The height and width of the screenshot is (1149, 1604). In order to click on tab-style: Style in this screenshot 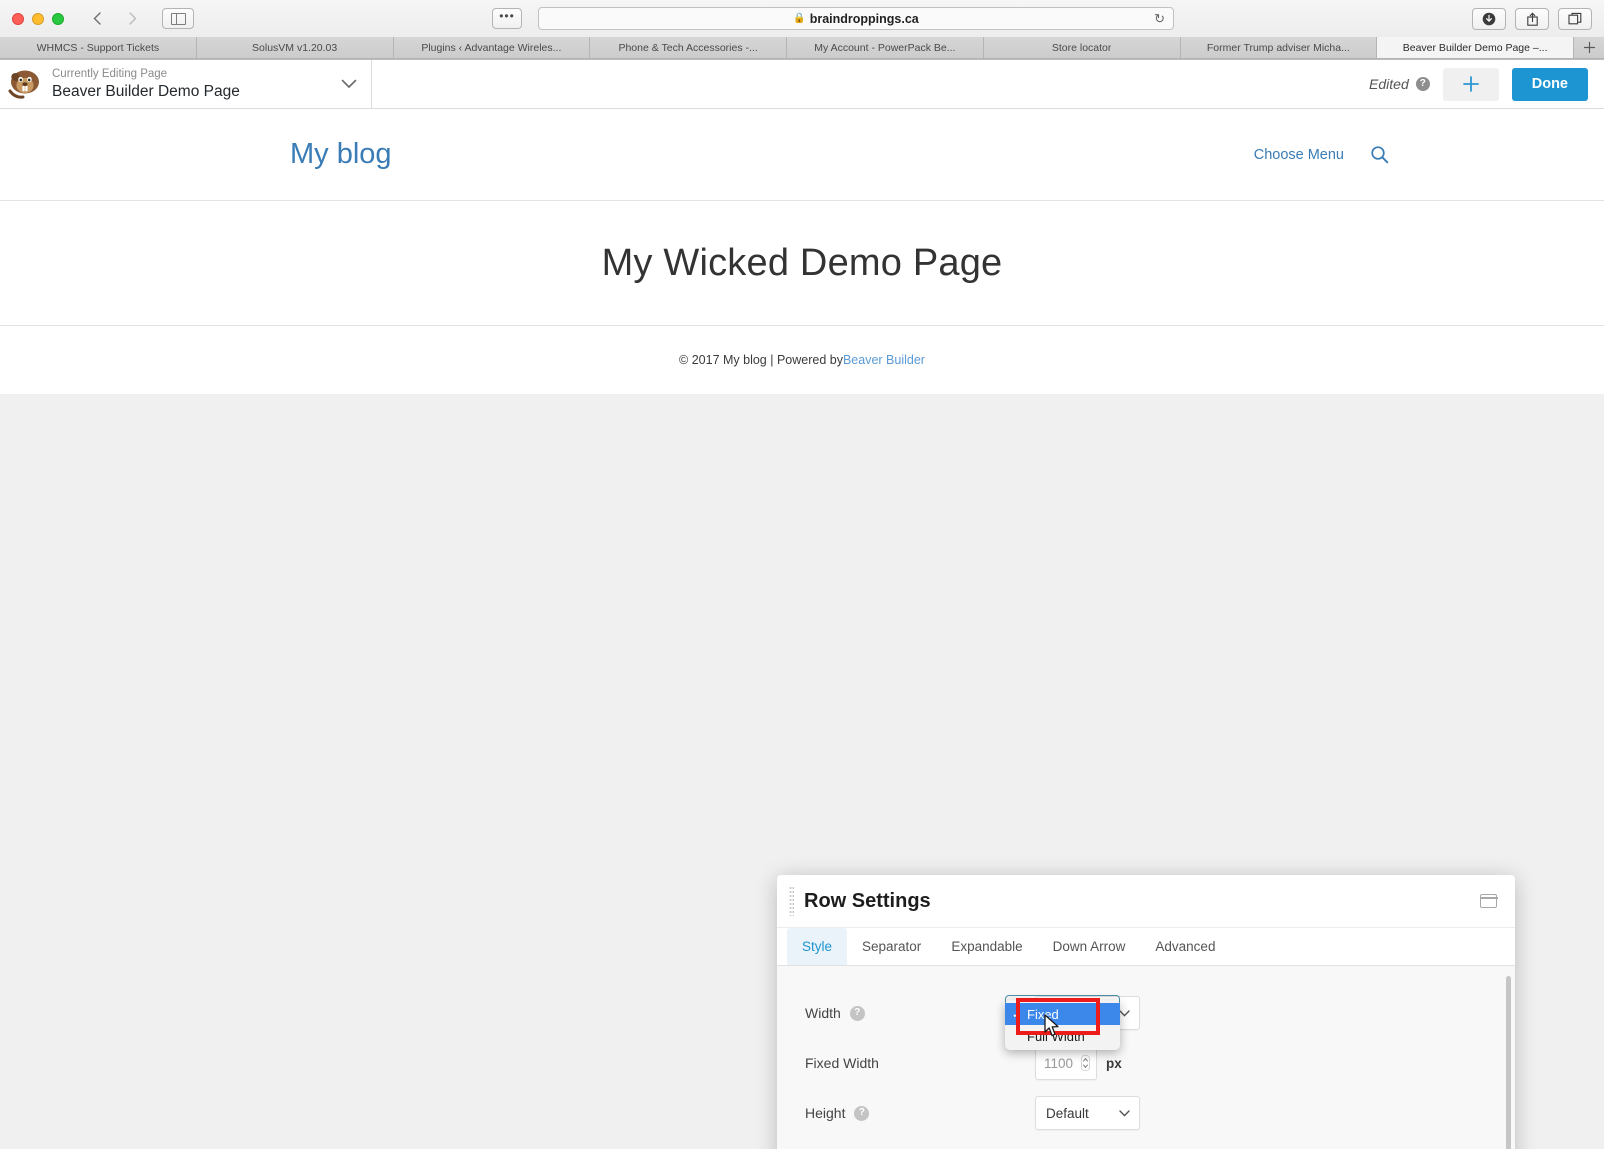, I will do `click(817, 946)`.